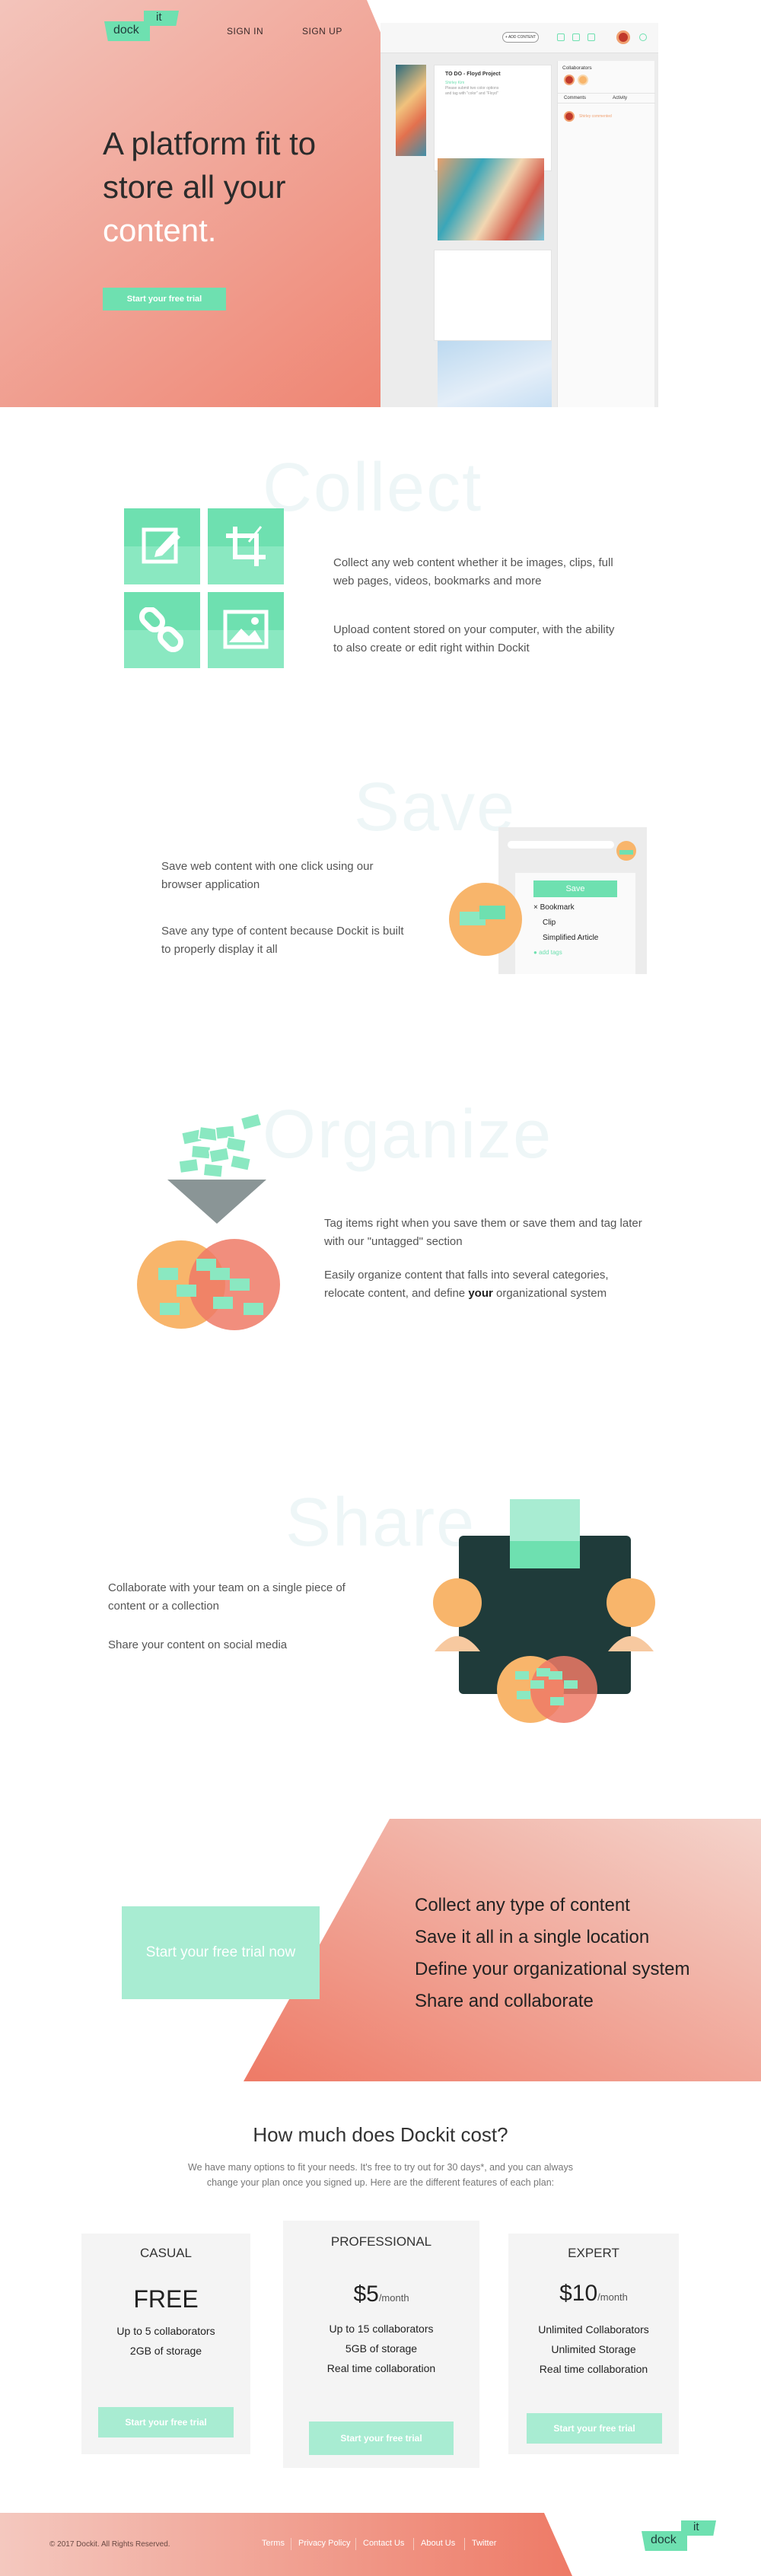  I want to click on footer-logo-text-dock: dock, so click(664, 2539).